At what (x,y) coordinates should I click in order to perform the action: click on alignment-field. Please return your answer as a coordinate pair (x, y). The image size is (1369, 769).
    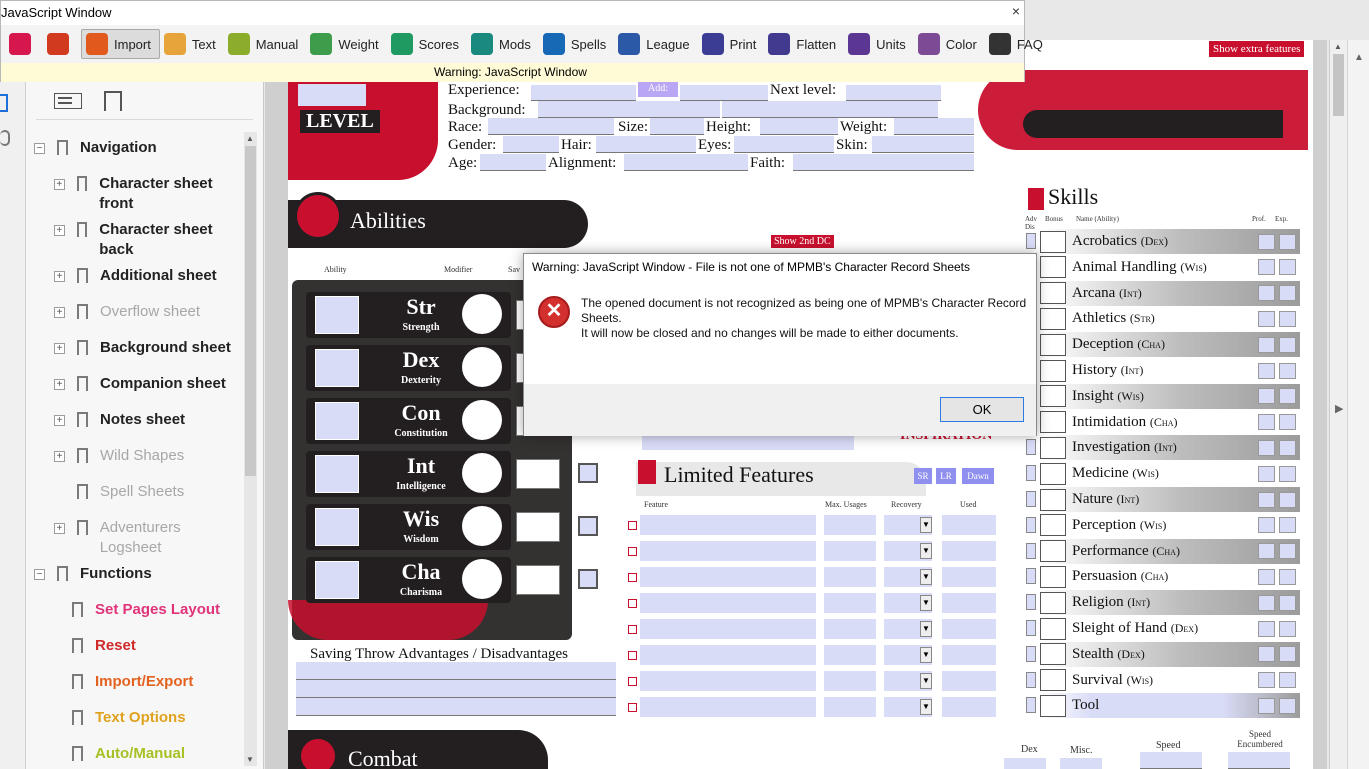
    Looking at the image, I should click on (686, 162).